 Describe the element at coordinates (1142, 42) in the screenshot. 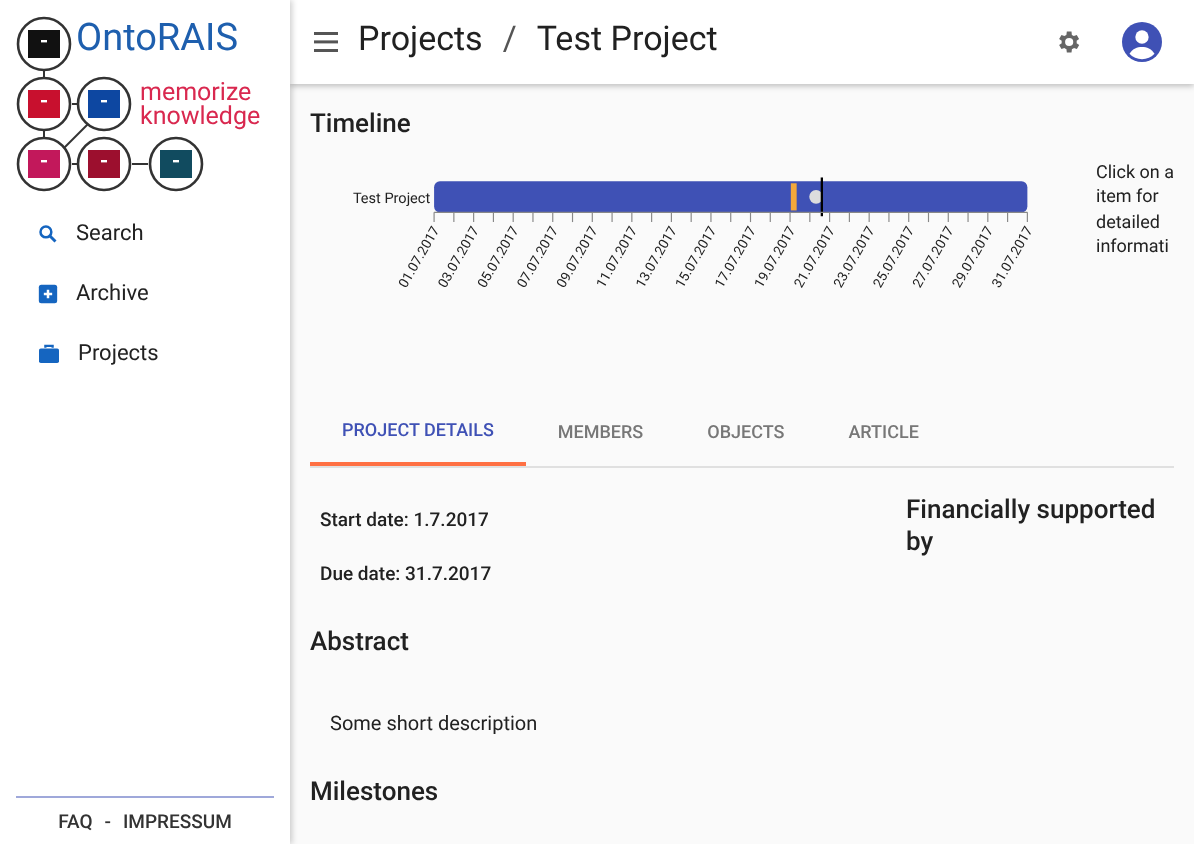

I see `account-icon` at that location.